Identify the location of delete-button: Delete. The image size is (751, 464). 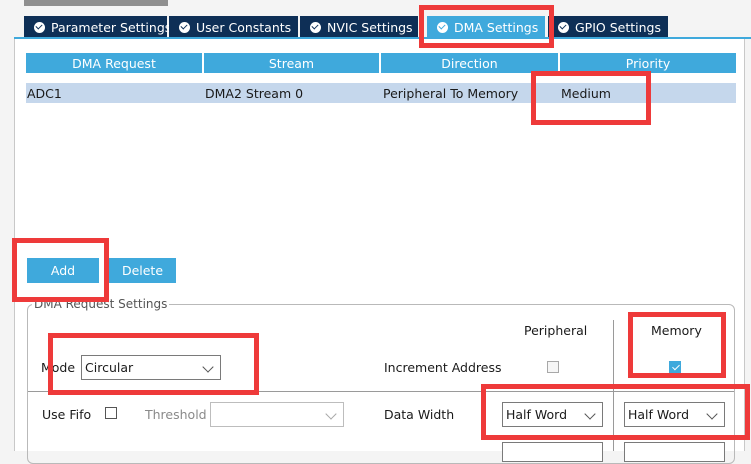
(142, 270).